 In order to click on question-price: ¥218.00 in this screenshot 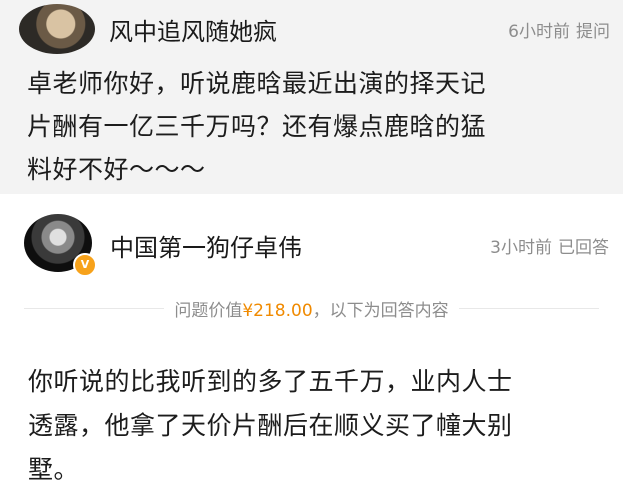, I will do `click(277, 311)`.